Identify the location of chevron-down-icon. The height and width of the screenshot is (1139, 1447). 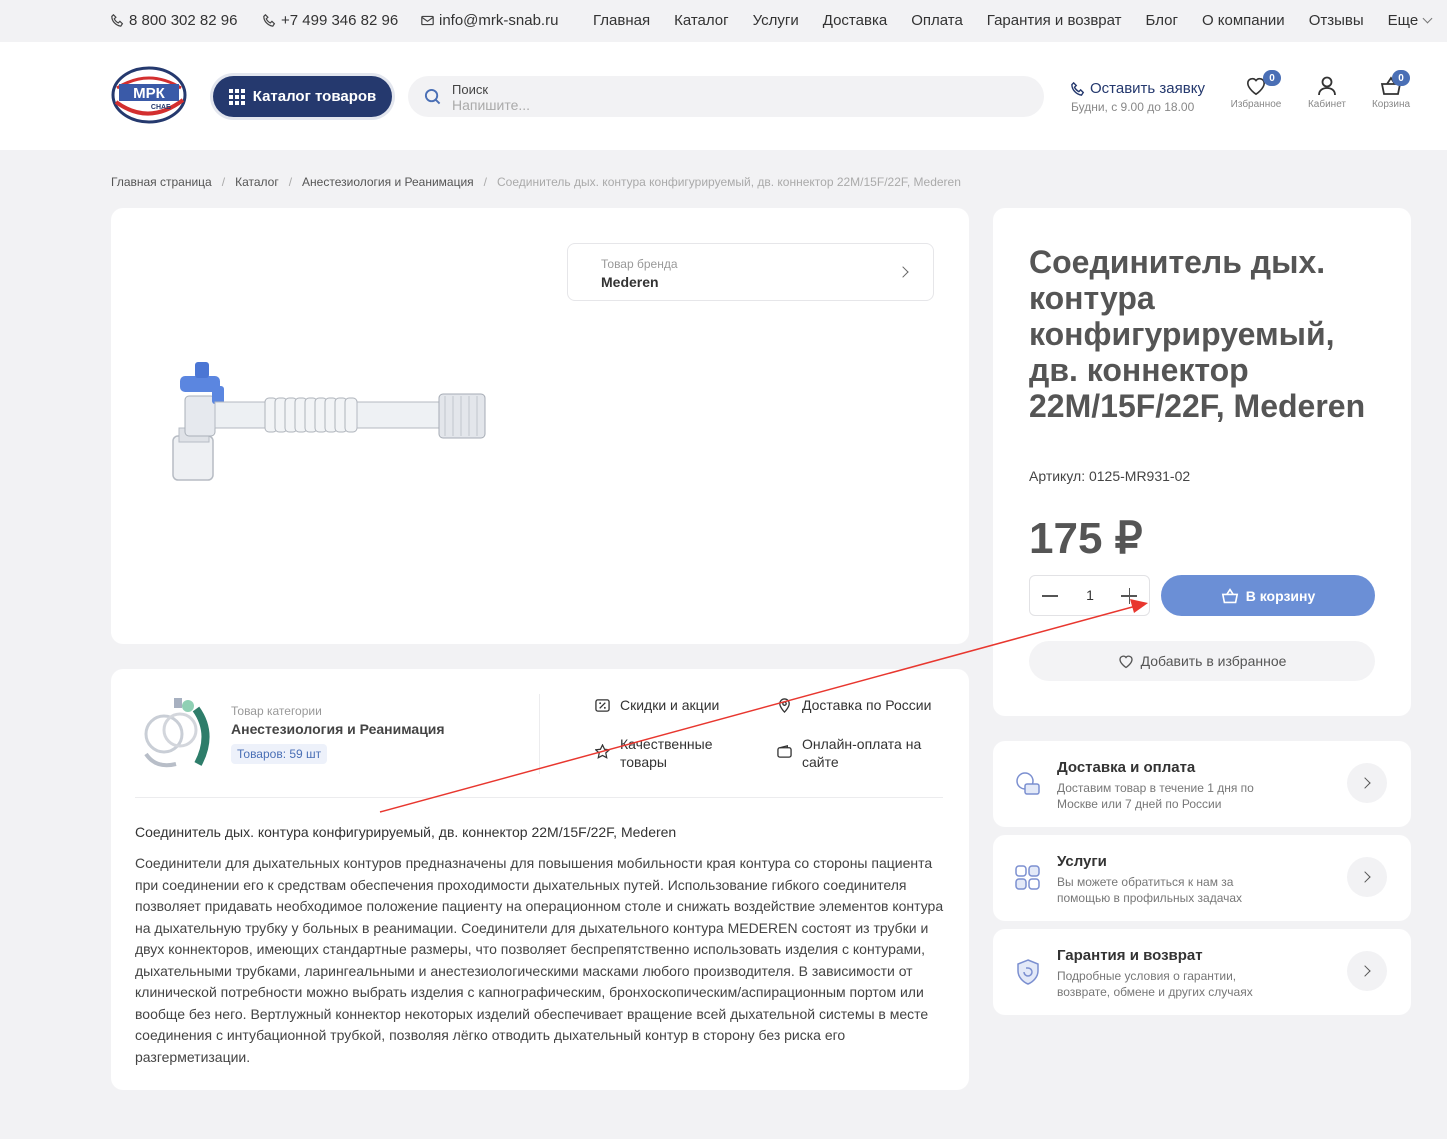
(1427, 18).